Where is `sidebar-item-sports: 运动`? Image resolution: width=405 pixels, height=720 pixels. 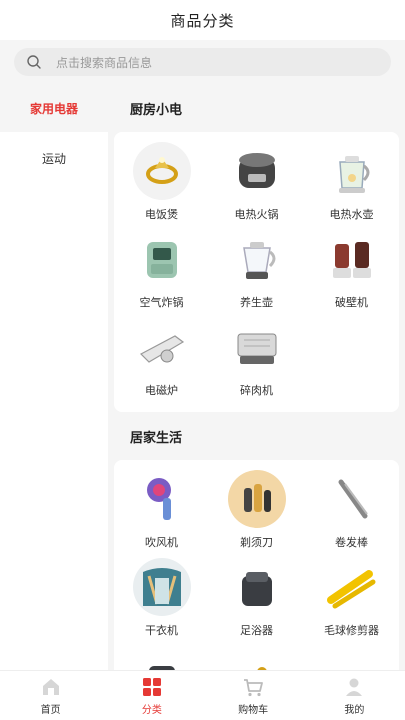 sidebar-item-sports: 运动 is located at coordinates (54, 158).